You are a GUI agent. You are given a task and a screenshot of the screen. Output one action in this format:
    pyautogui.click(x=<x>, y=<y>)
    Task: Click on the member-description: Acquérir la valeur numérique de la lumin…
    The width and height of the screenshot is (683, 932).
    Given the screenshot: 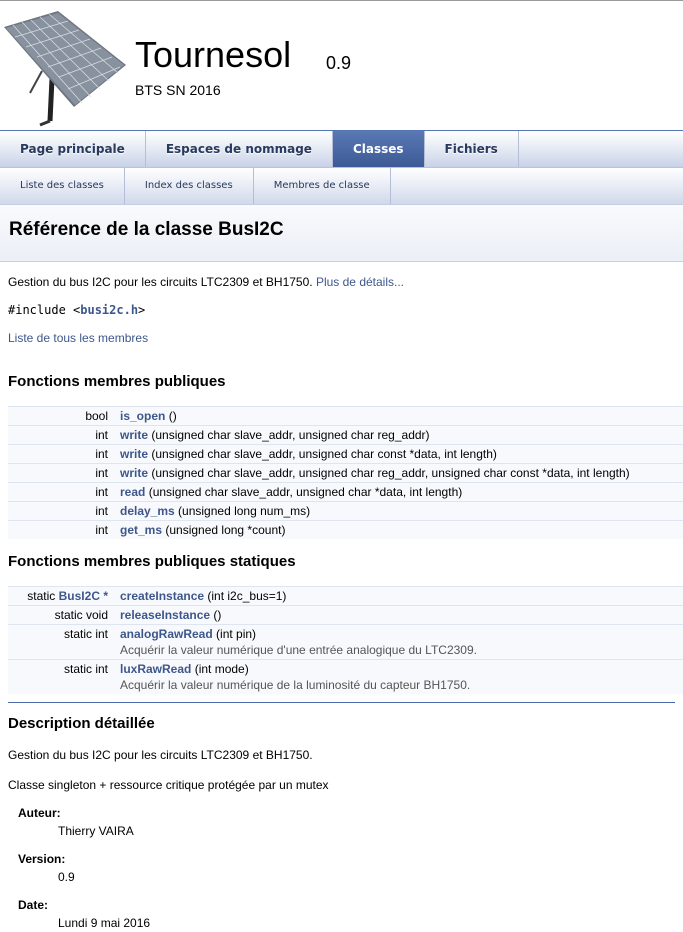 What is the action you would take?
    pyautogui.click(x=295, y=685)
    